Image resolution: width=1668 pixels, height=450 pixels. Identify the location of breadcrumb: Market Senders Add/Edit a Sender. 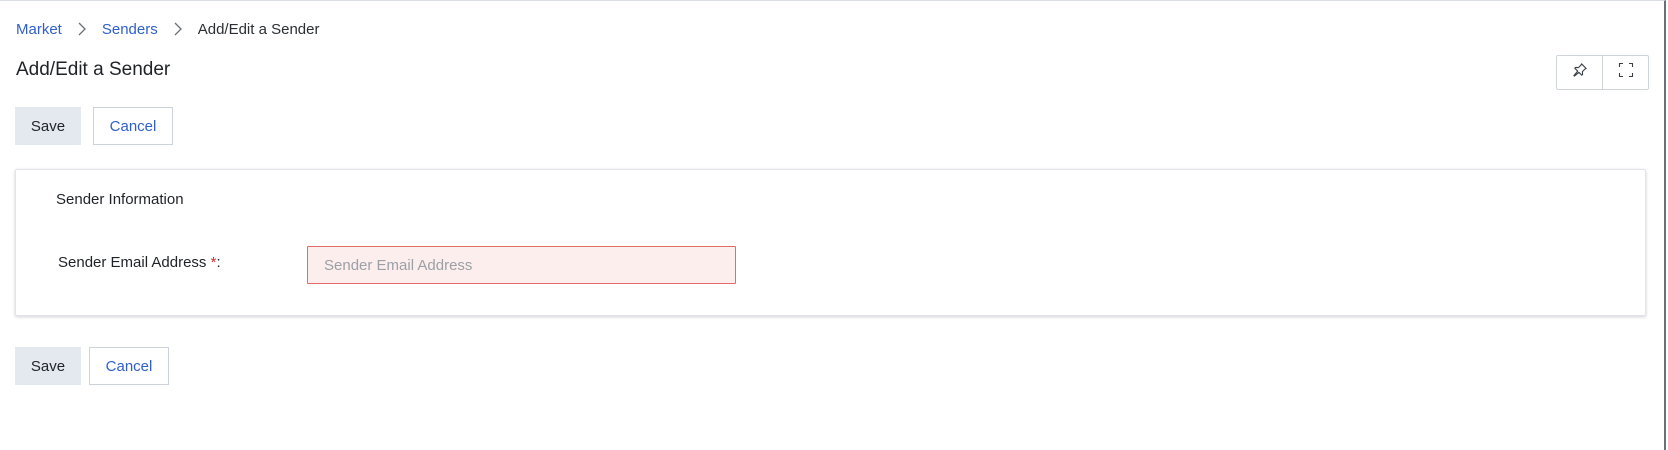
(167, 29).